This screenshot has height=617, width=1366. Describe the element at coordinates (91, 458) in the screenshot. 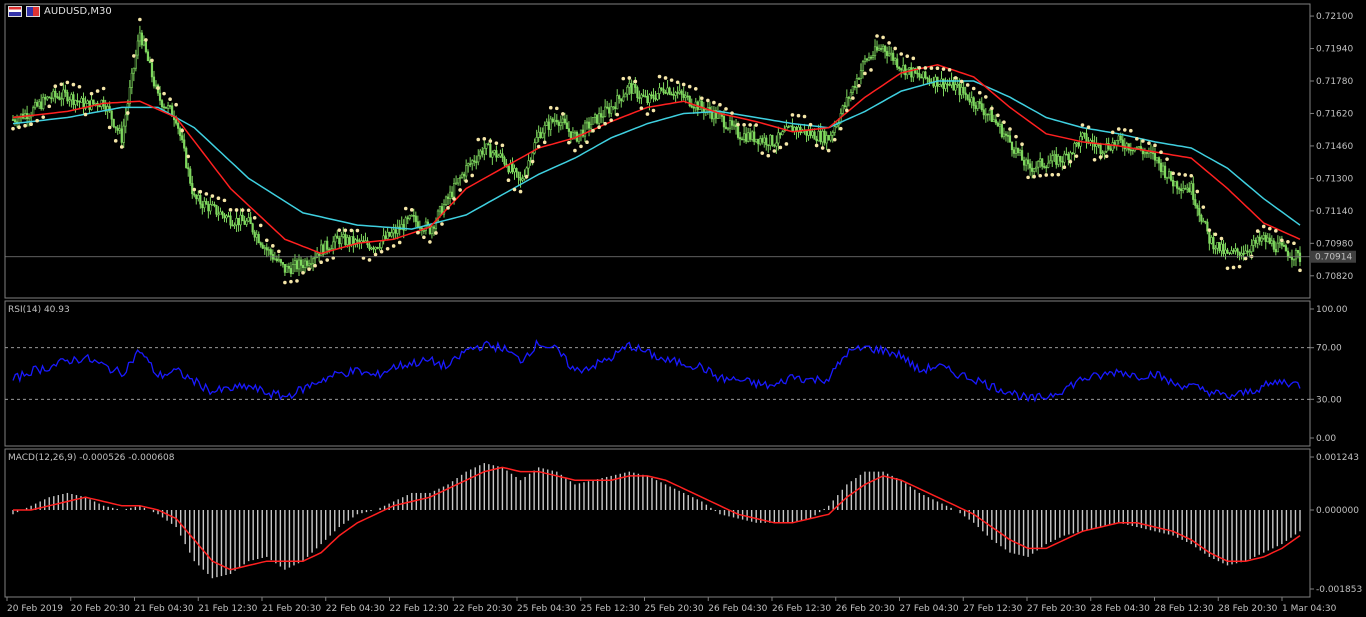

I see `macd-title: MACD(12,26,9) -0.000526 -0.000608` at that location.